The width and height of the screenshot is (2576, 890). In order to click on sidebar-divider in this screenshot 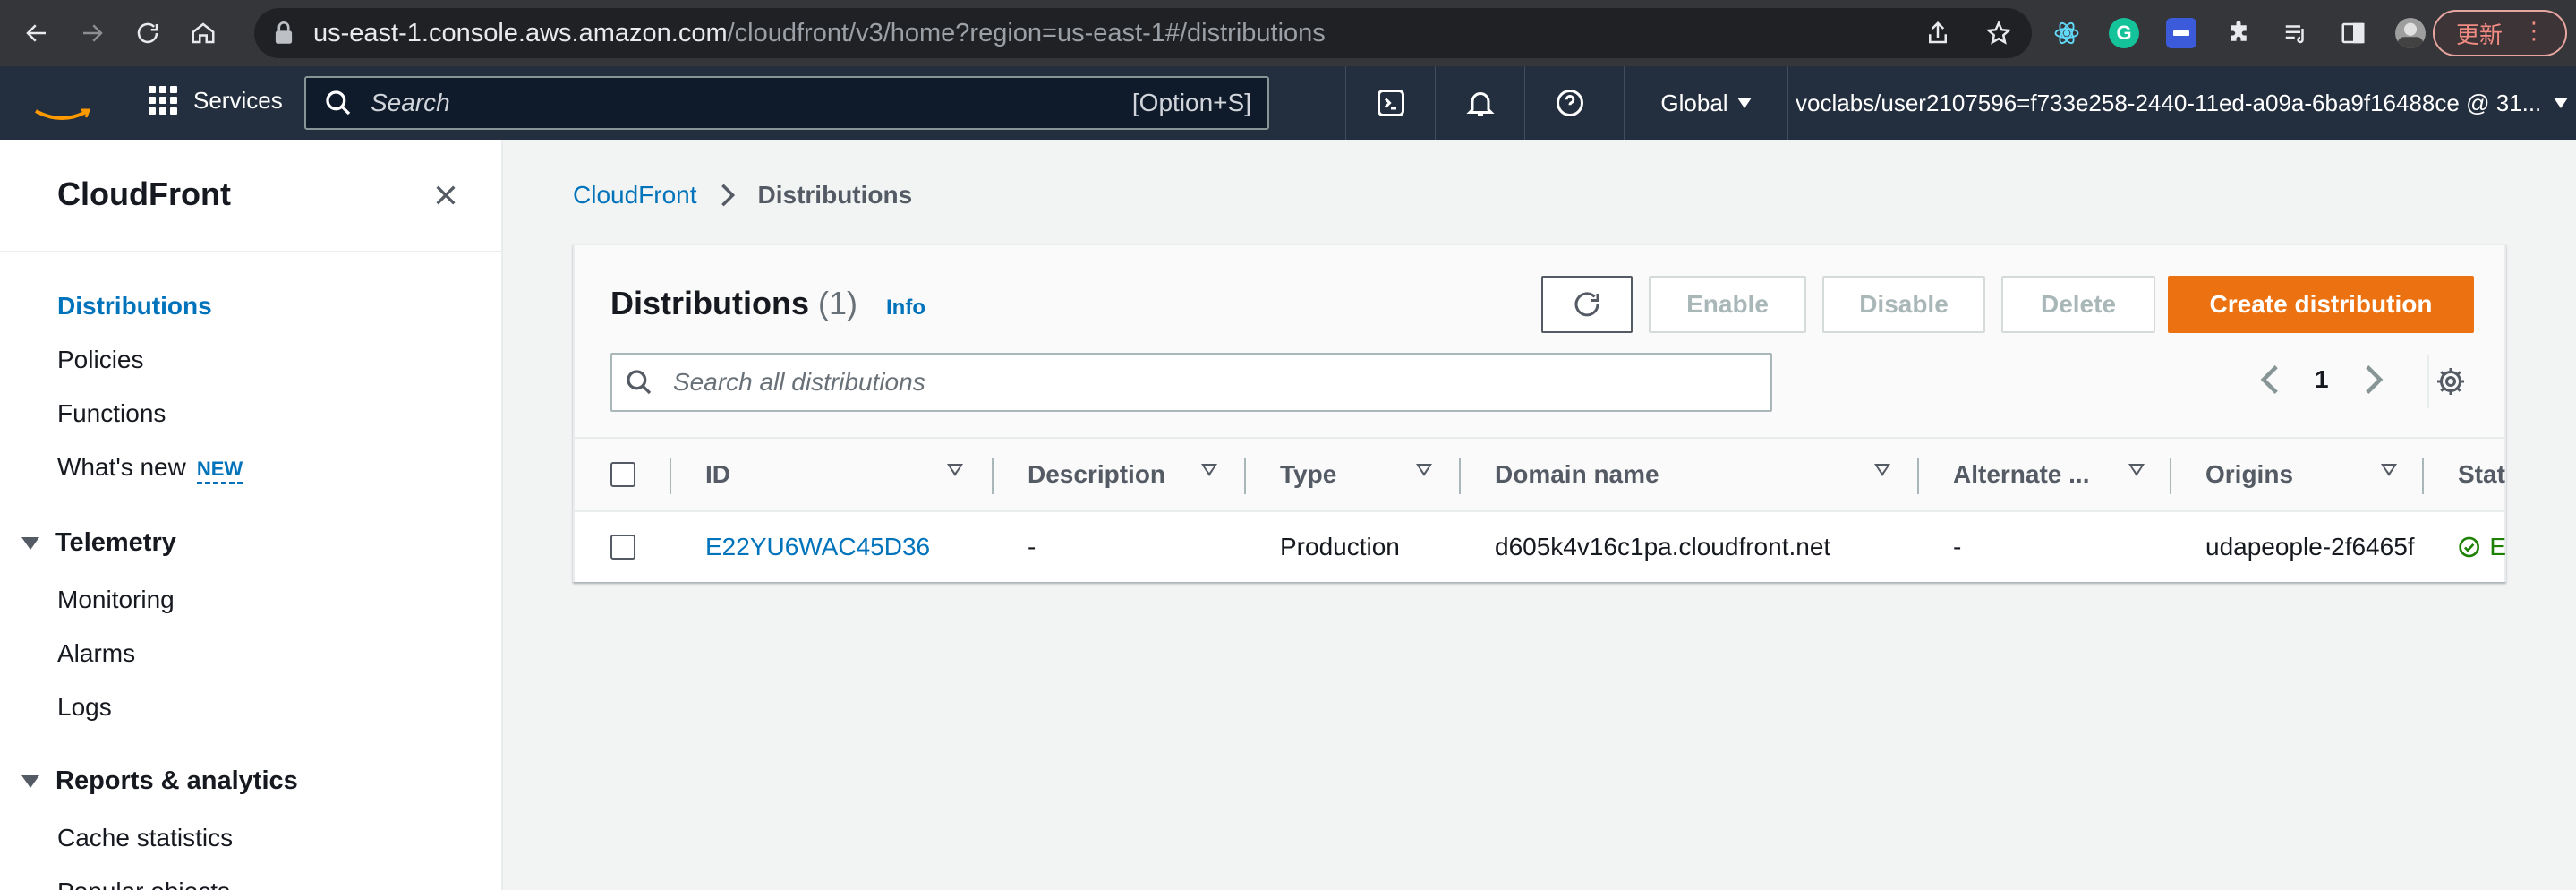, I will do `click(250, 251)`.